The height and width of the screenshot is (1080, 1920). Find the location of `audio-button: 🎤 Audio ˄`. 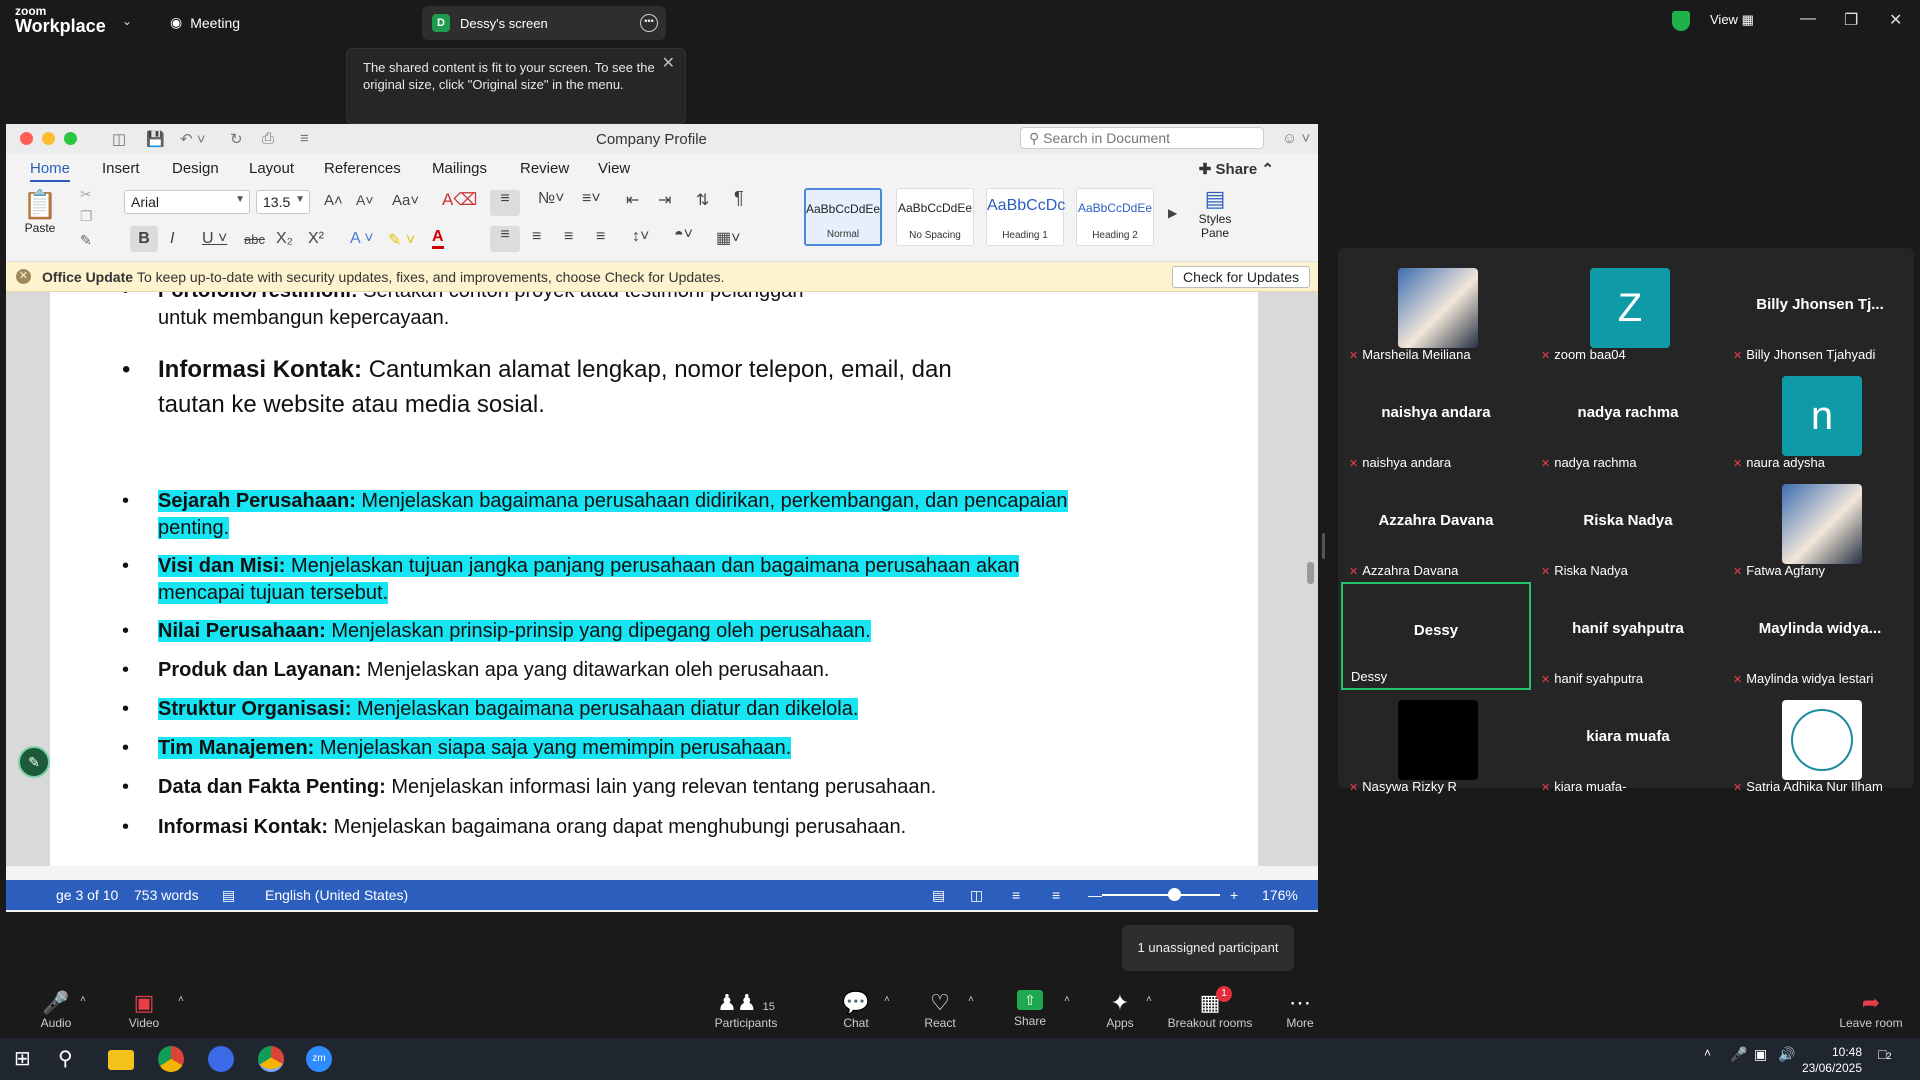

audio-button: 🎤 Audio ˄ is located at coordinates (61, 1010).